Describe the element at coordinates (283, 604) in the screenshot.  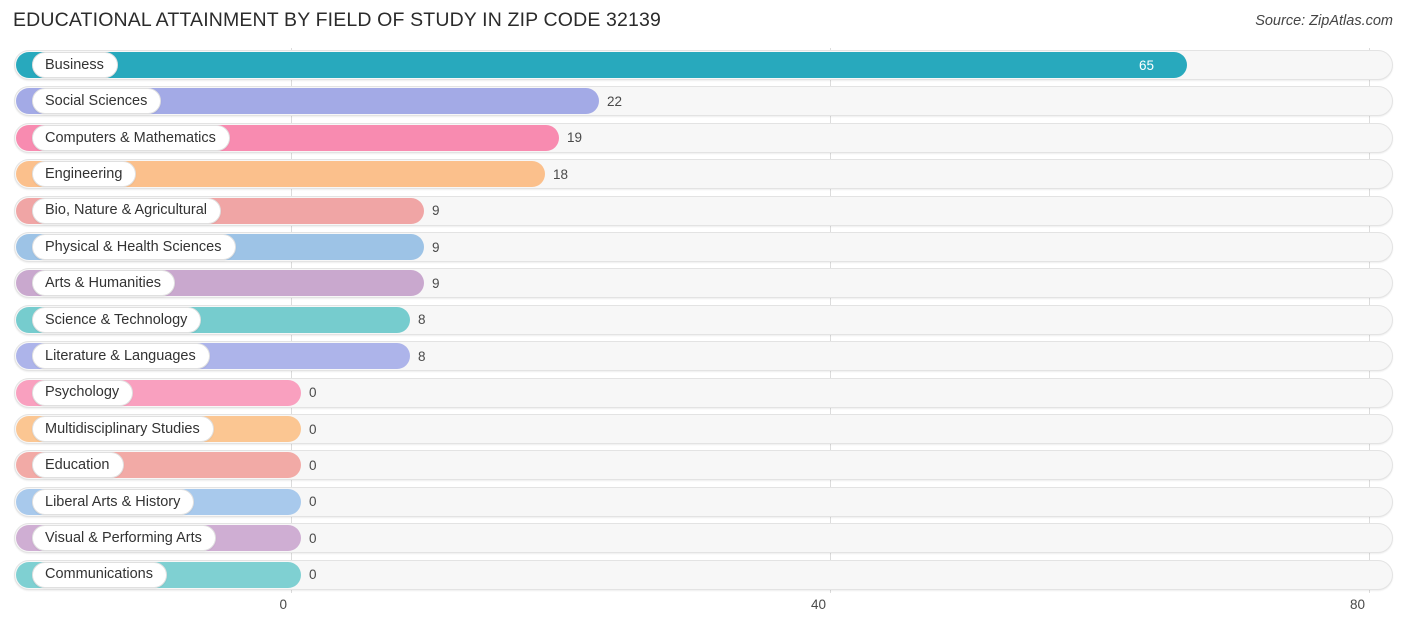
I see `x-tick-label: 0` at that location.